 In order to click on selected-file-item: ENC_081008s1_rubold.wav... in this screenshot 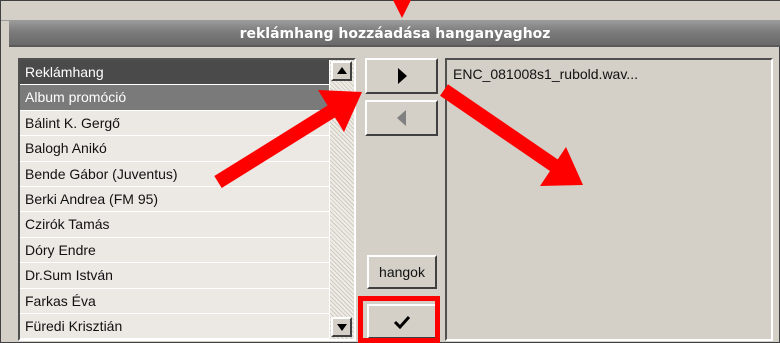, I will do `click(545, 74)`.